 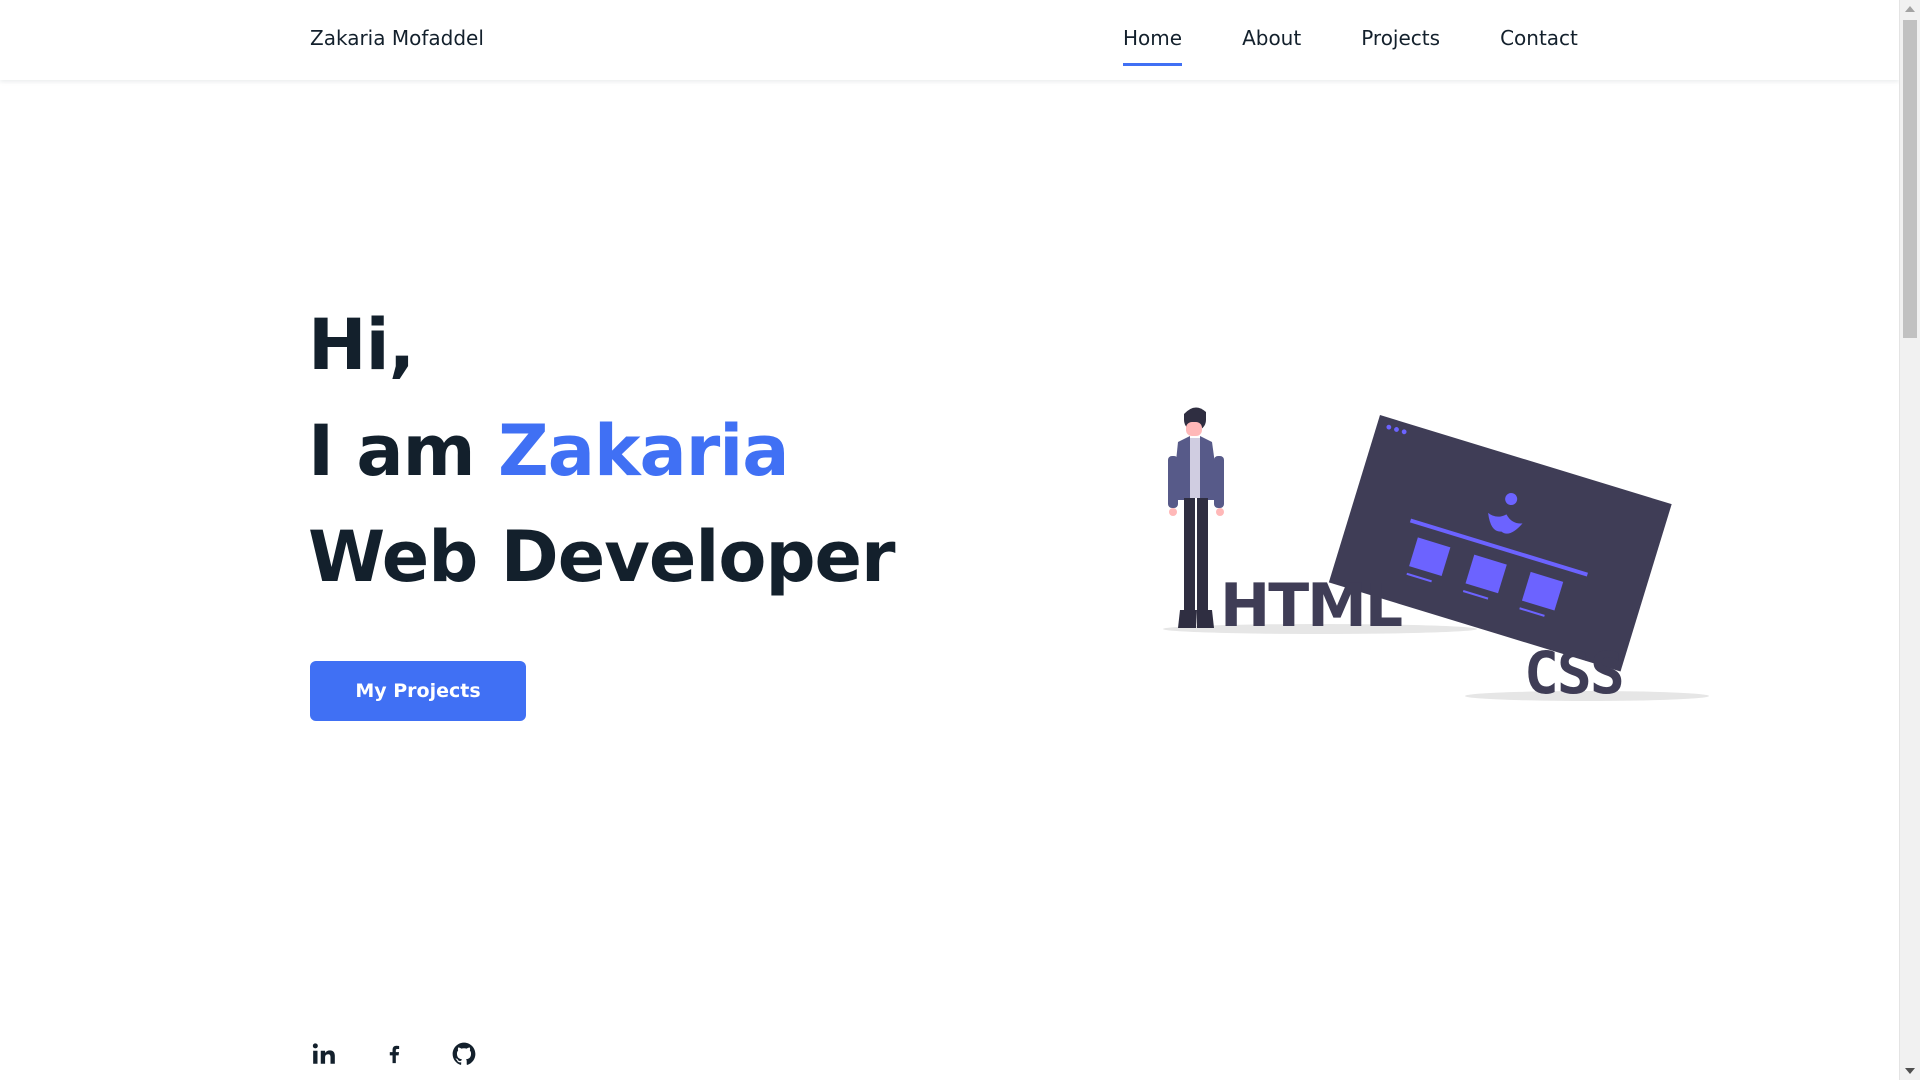 What do you see at coordinates (1350, 46) in the screenshot?
I see `main-nav: Home About Projects Contact` at bounding box center [1350, 46].